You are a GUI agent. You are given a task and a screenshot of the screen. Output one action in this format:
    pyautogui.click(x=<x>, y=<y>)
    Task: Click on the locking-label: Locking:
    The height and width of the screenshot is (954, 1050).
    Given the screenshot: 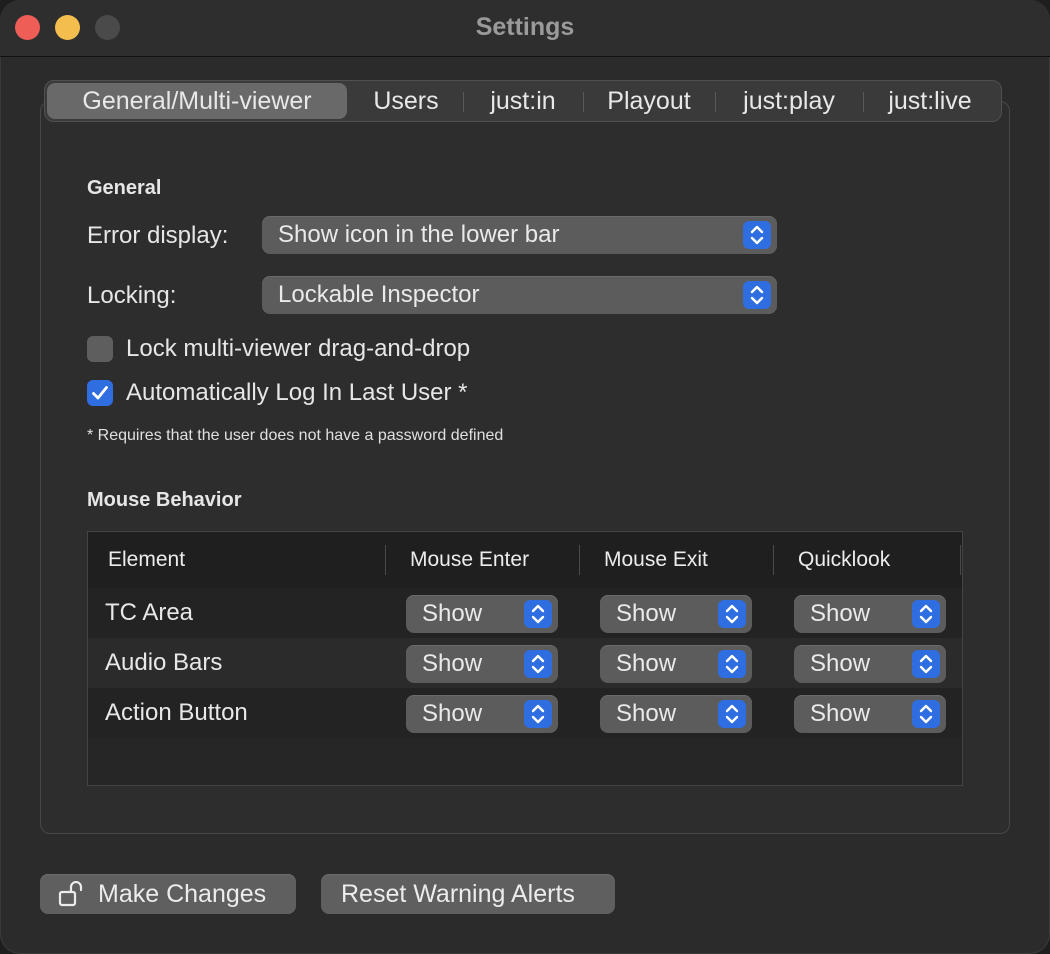 What is the action you would take?
    pyautogui.click(x=132, y=295)
    